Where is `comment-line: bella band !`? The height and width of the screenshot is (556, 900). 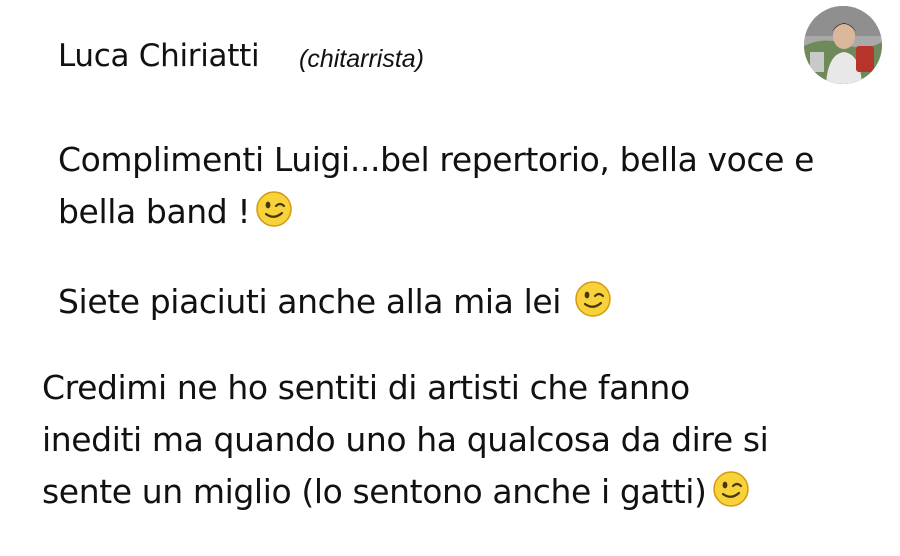 comment-line: bella band ! is located at coordinates (436, 215).